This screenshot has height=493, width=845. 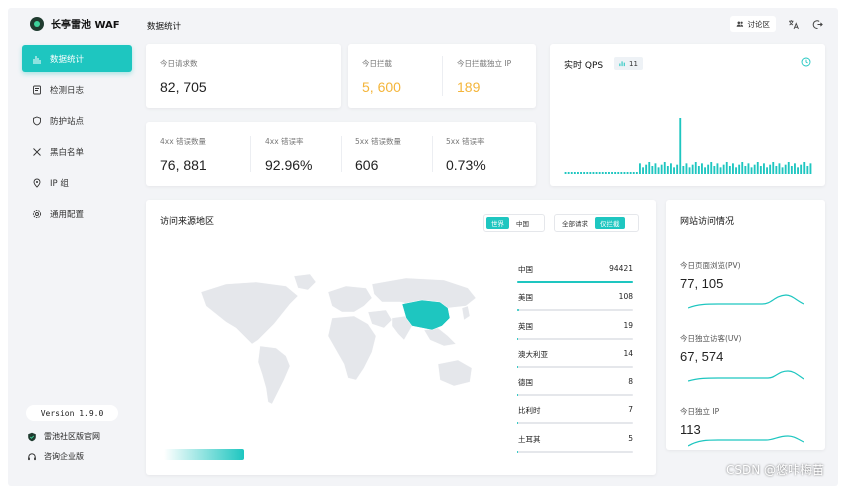 What do you see at coordinates (575, 223) in the screenshot?
I see `filter-tab-all: 全部请求` at bounding box center [575, 223].